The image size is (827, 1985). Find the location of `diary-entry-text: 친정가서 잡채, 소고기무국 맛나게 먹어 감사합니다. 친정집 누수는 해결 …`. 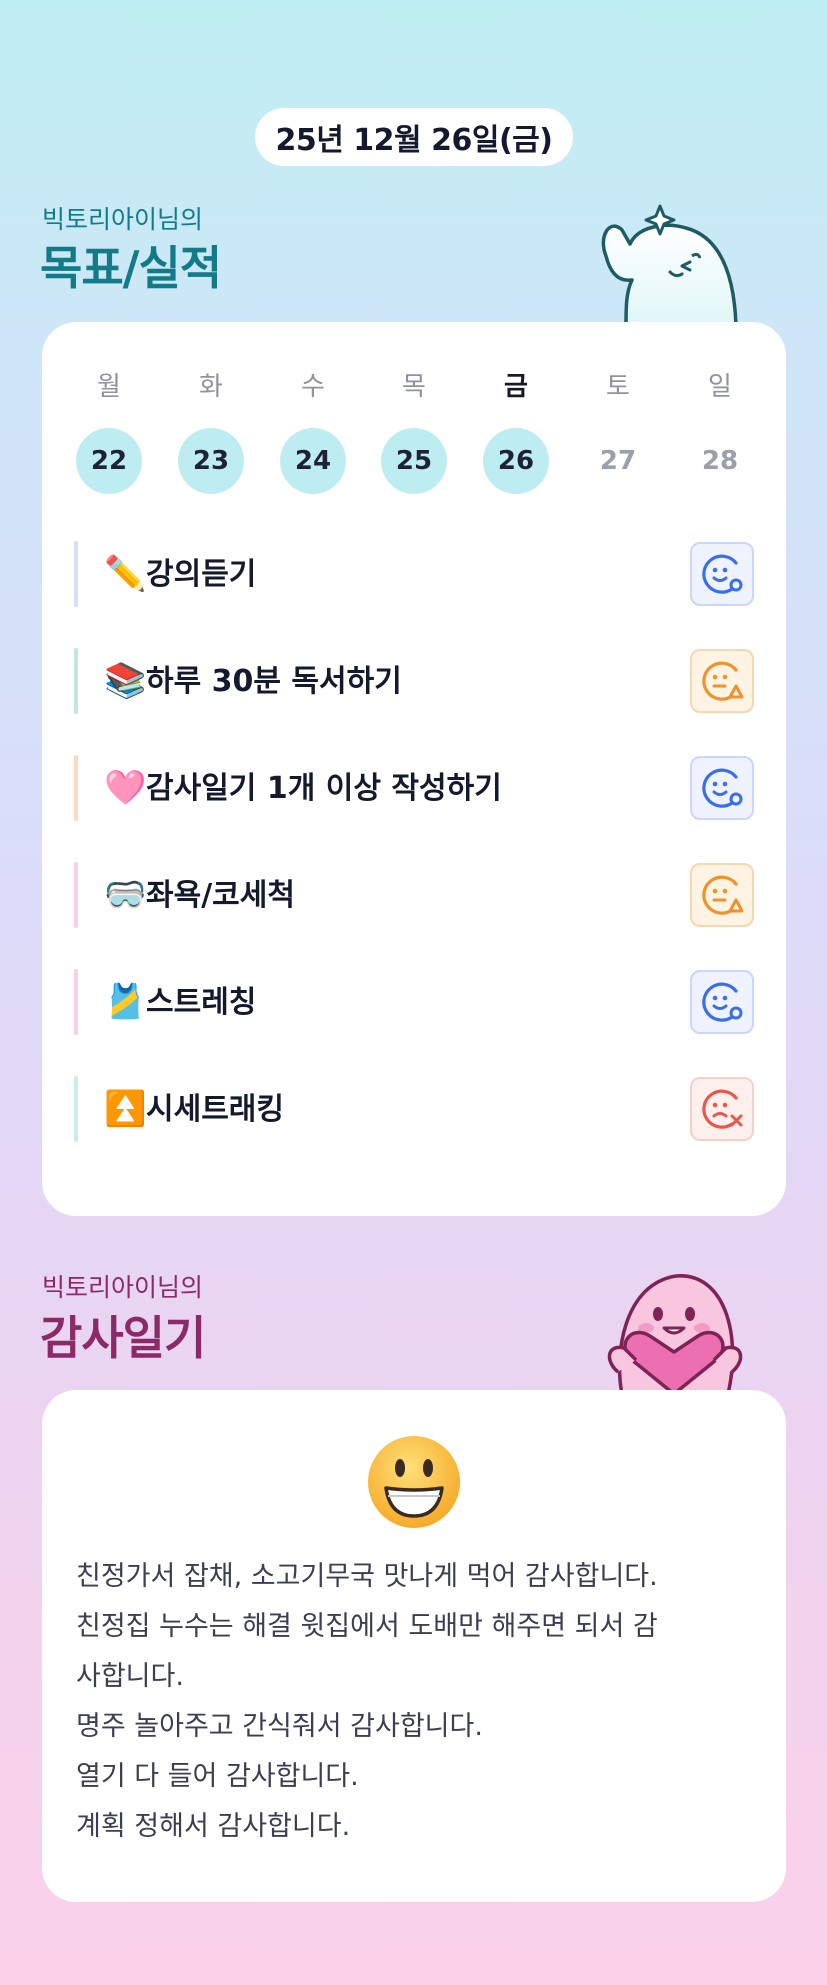

diary-entry-text: 친정가서 잡채, 소고기무국 맛나게 먹어 감사합니다. 친정집 누수는 해결 … is located at coordinates (416, 1702).